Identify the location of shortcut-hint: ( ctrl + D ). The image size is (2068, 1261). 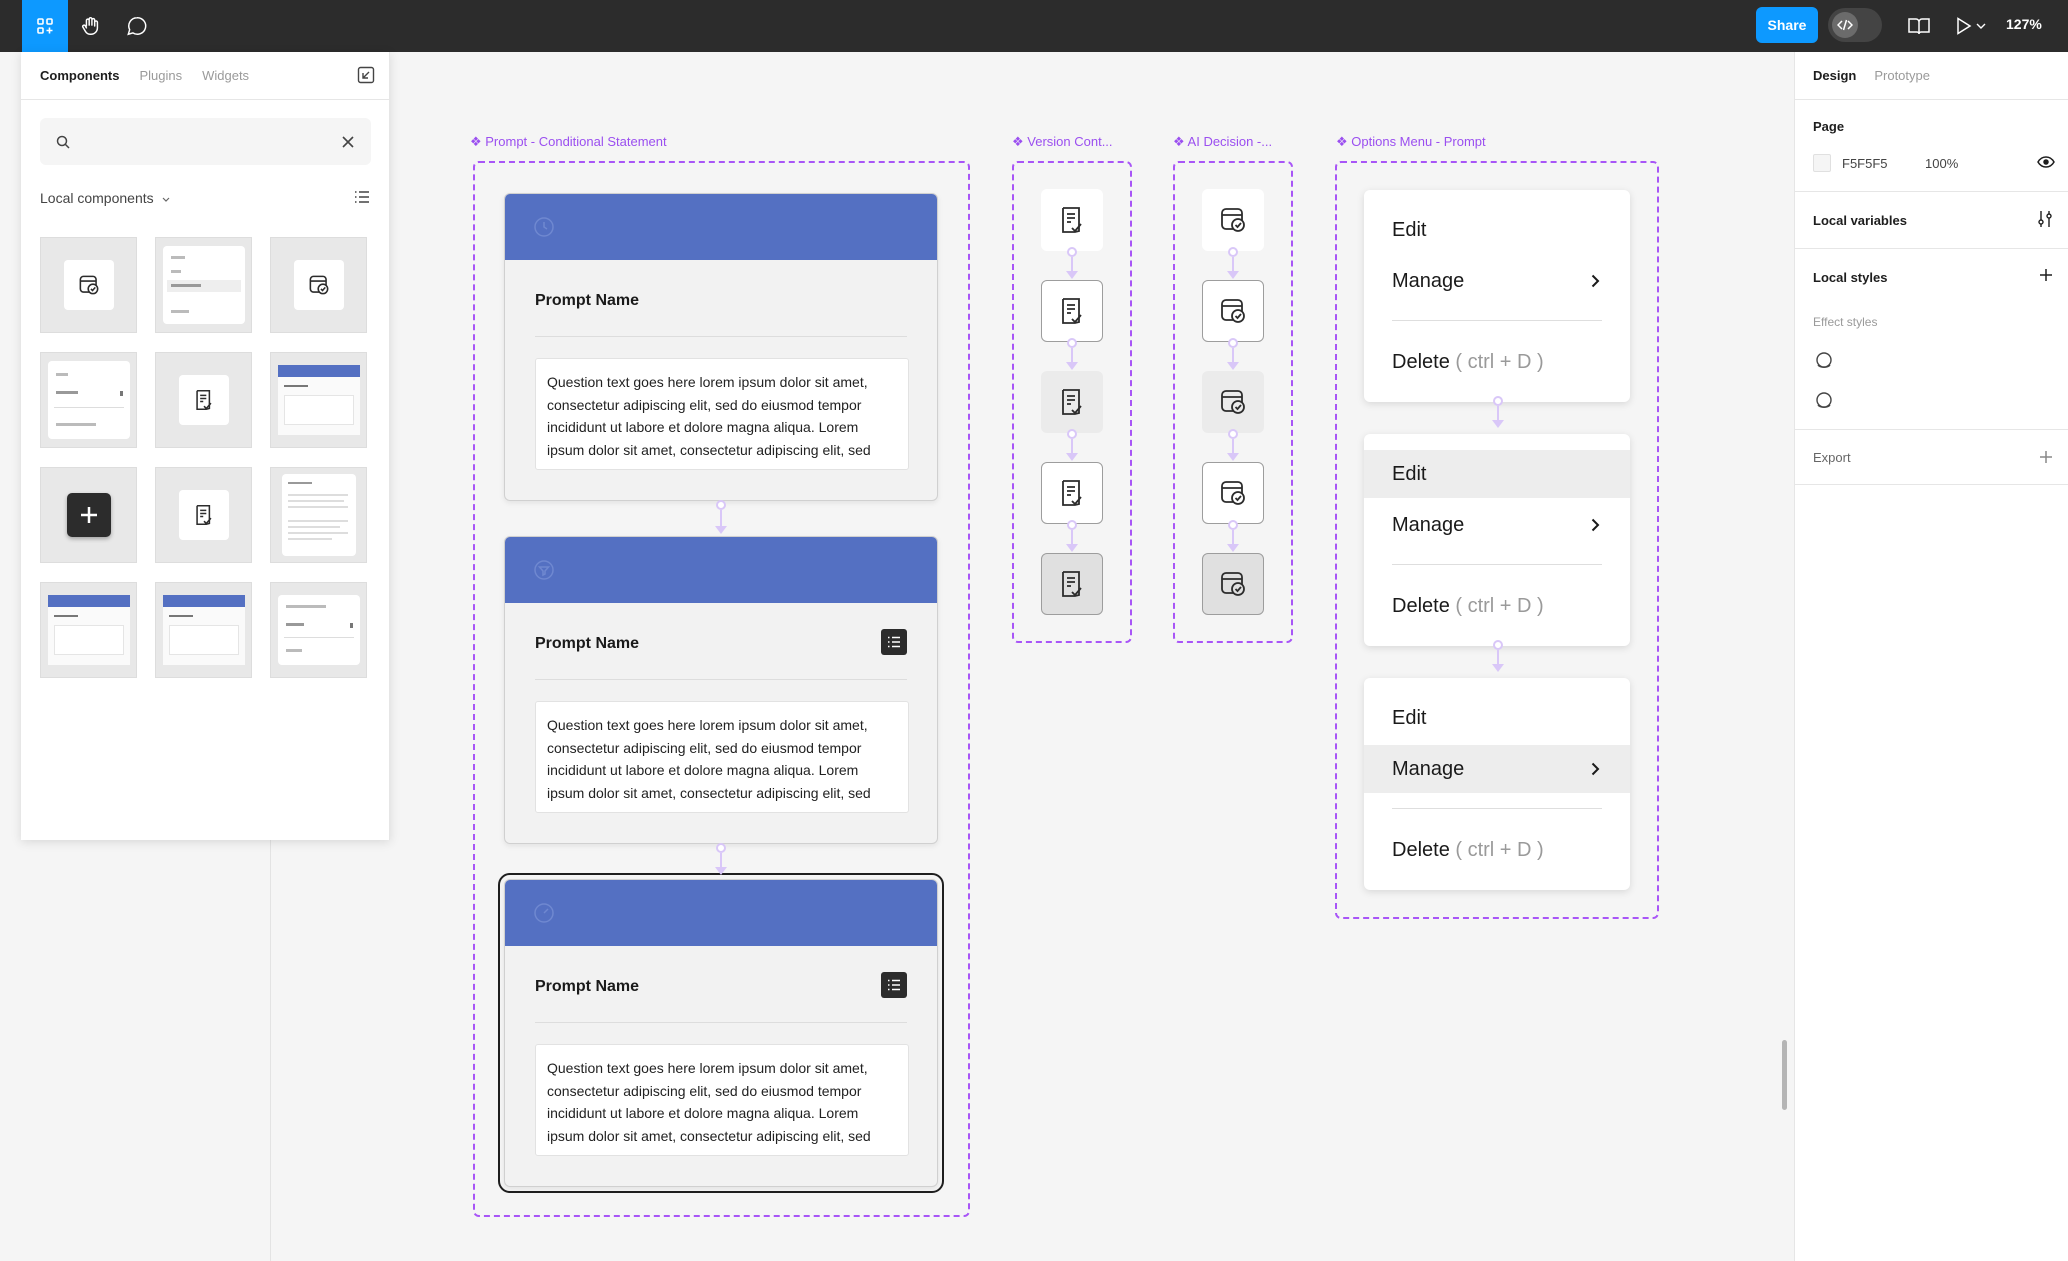
(1499, 361).